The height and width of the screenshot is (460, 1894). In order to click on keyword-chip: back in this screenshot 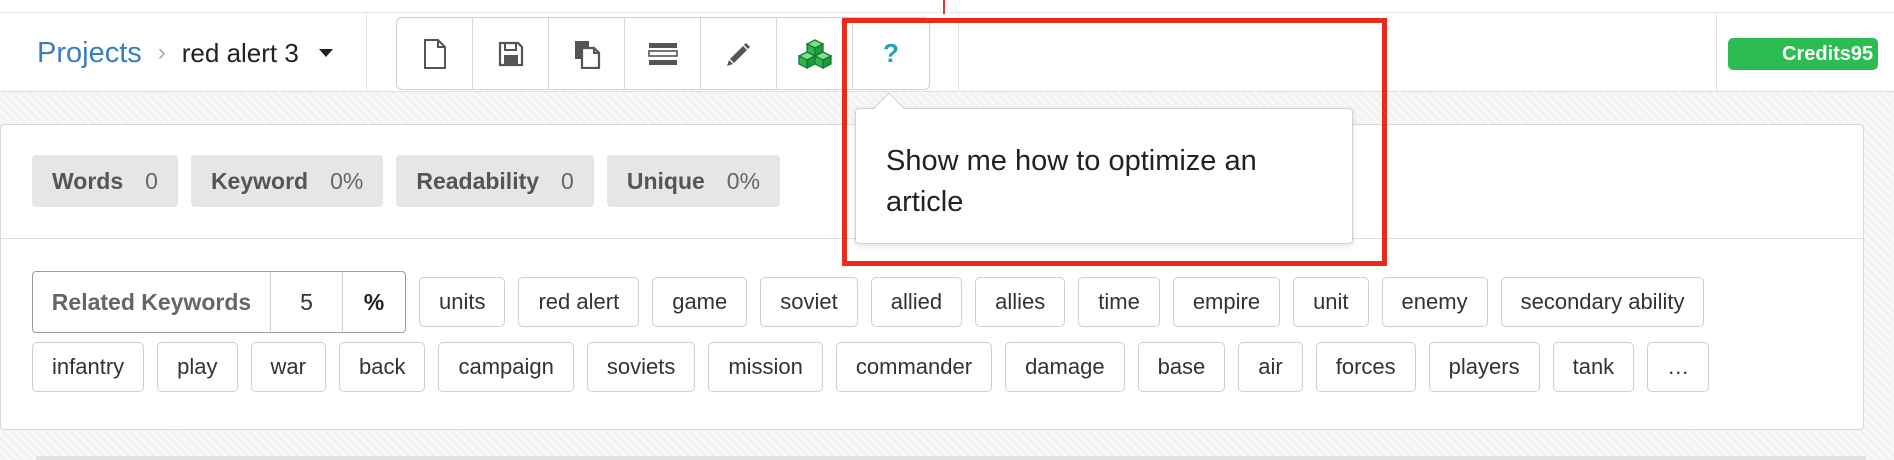, I will do `click(382, 367)`.